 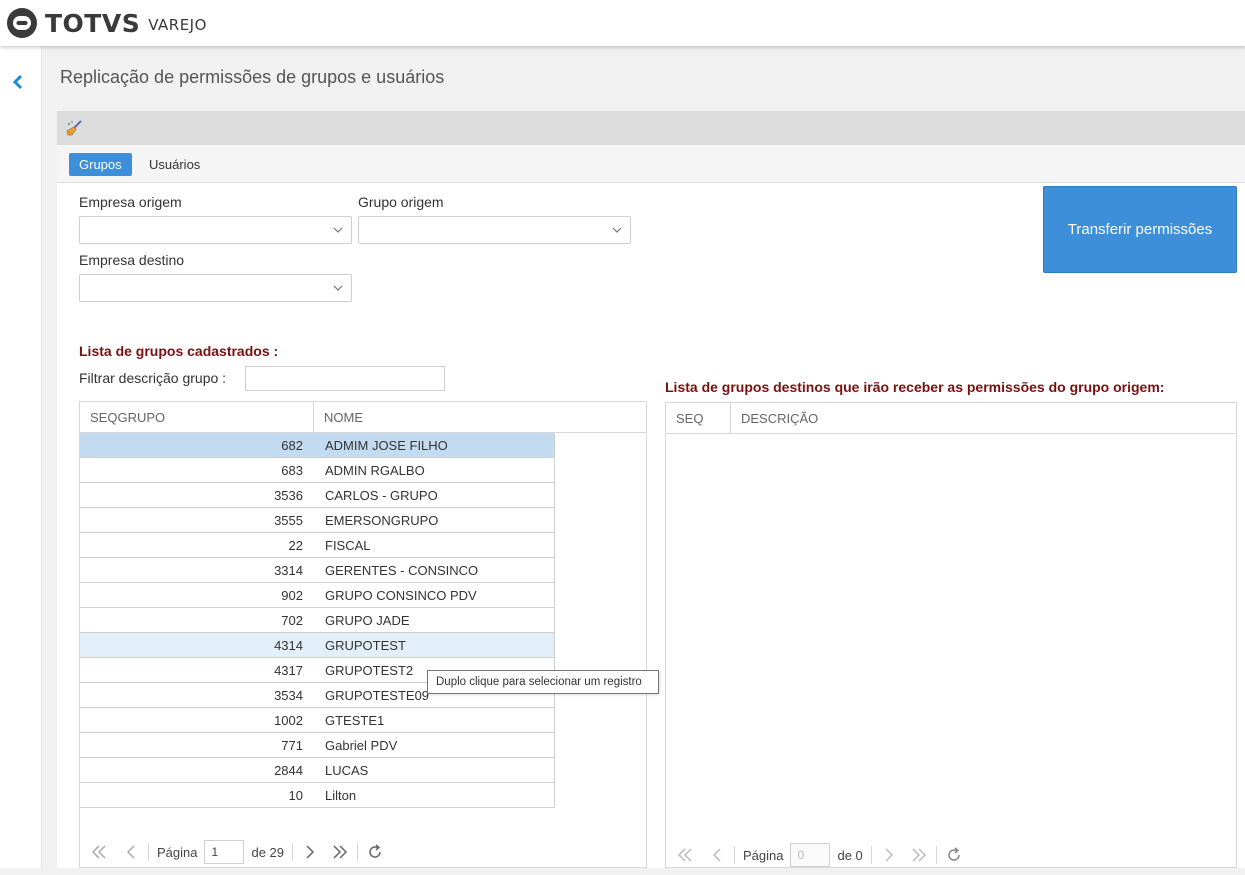 I want to click on brand-name: TOTVS, so click(x=93, y=23).